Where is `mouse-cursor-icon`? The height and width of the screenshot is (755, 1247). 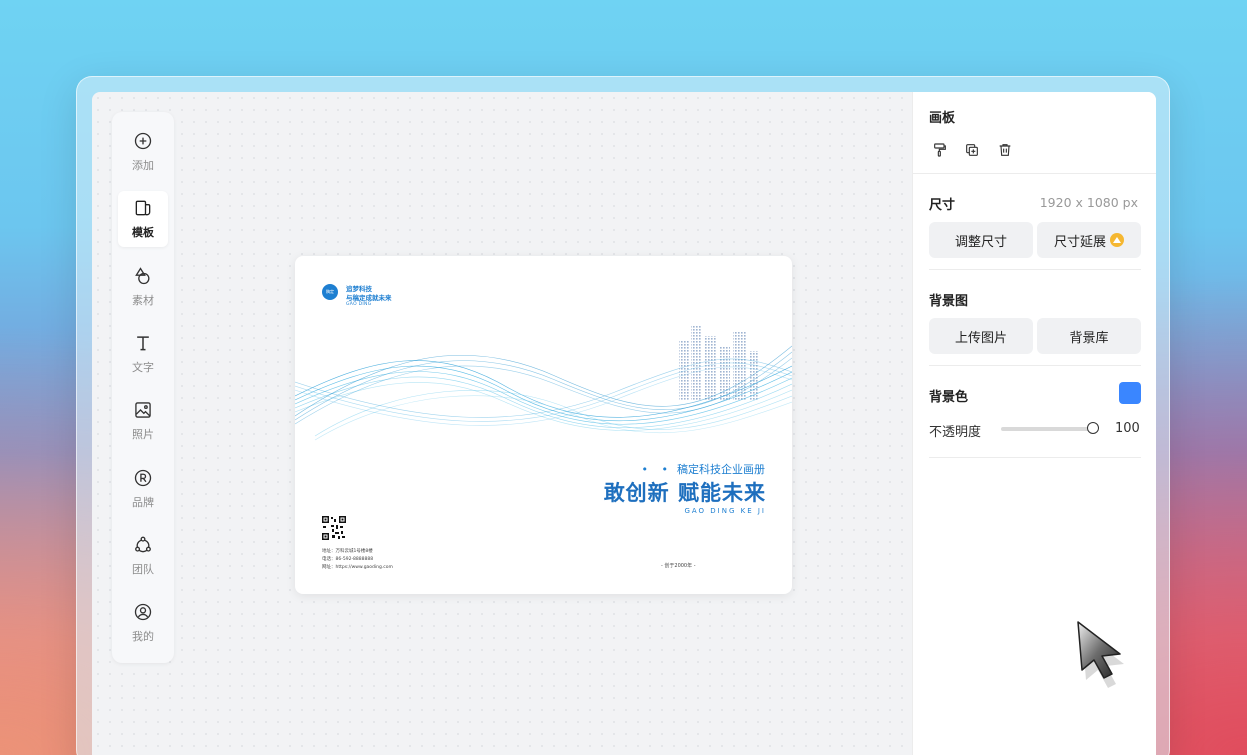
mouse-cursor-icon is located at coordinates (1100, 654).